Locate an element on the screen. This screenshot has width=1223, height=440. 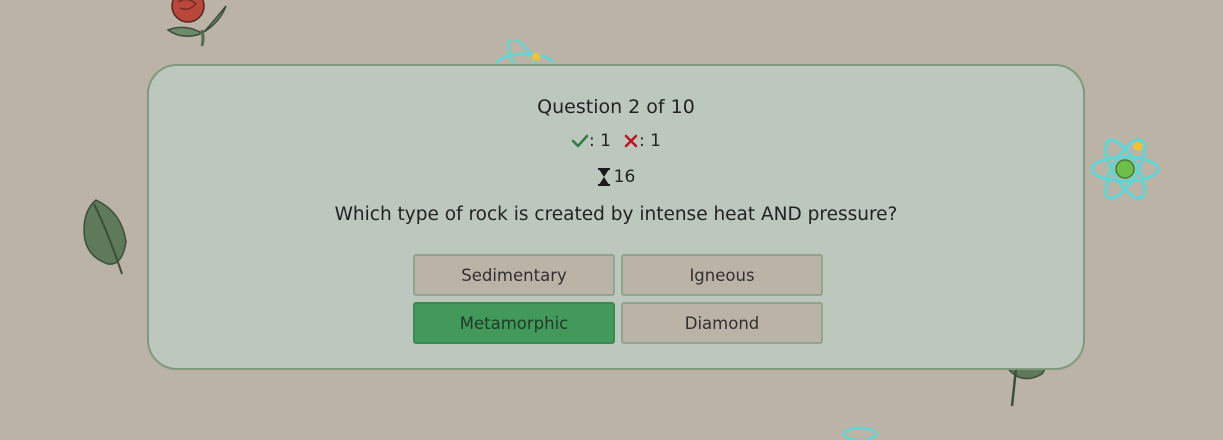
leaf-icon is located at coordinates (105, 237).